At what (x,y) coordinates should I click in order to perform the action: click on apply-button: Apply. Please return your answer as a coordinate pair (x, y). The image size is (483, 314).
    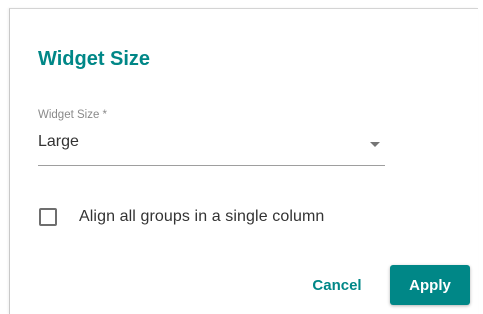
    Looking at the image, I should click on (430, 285).